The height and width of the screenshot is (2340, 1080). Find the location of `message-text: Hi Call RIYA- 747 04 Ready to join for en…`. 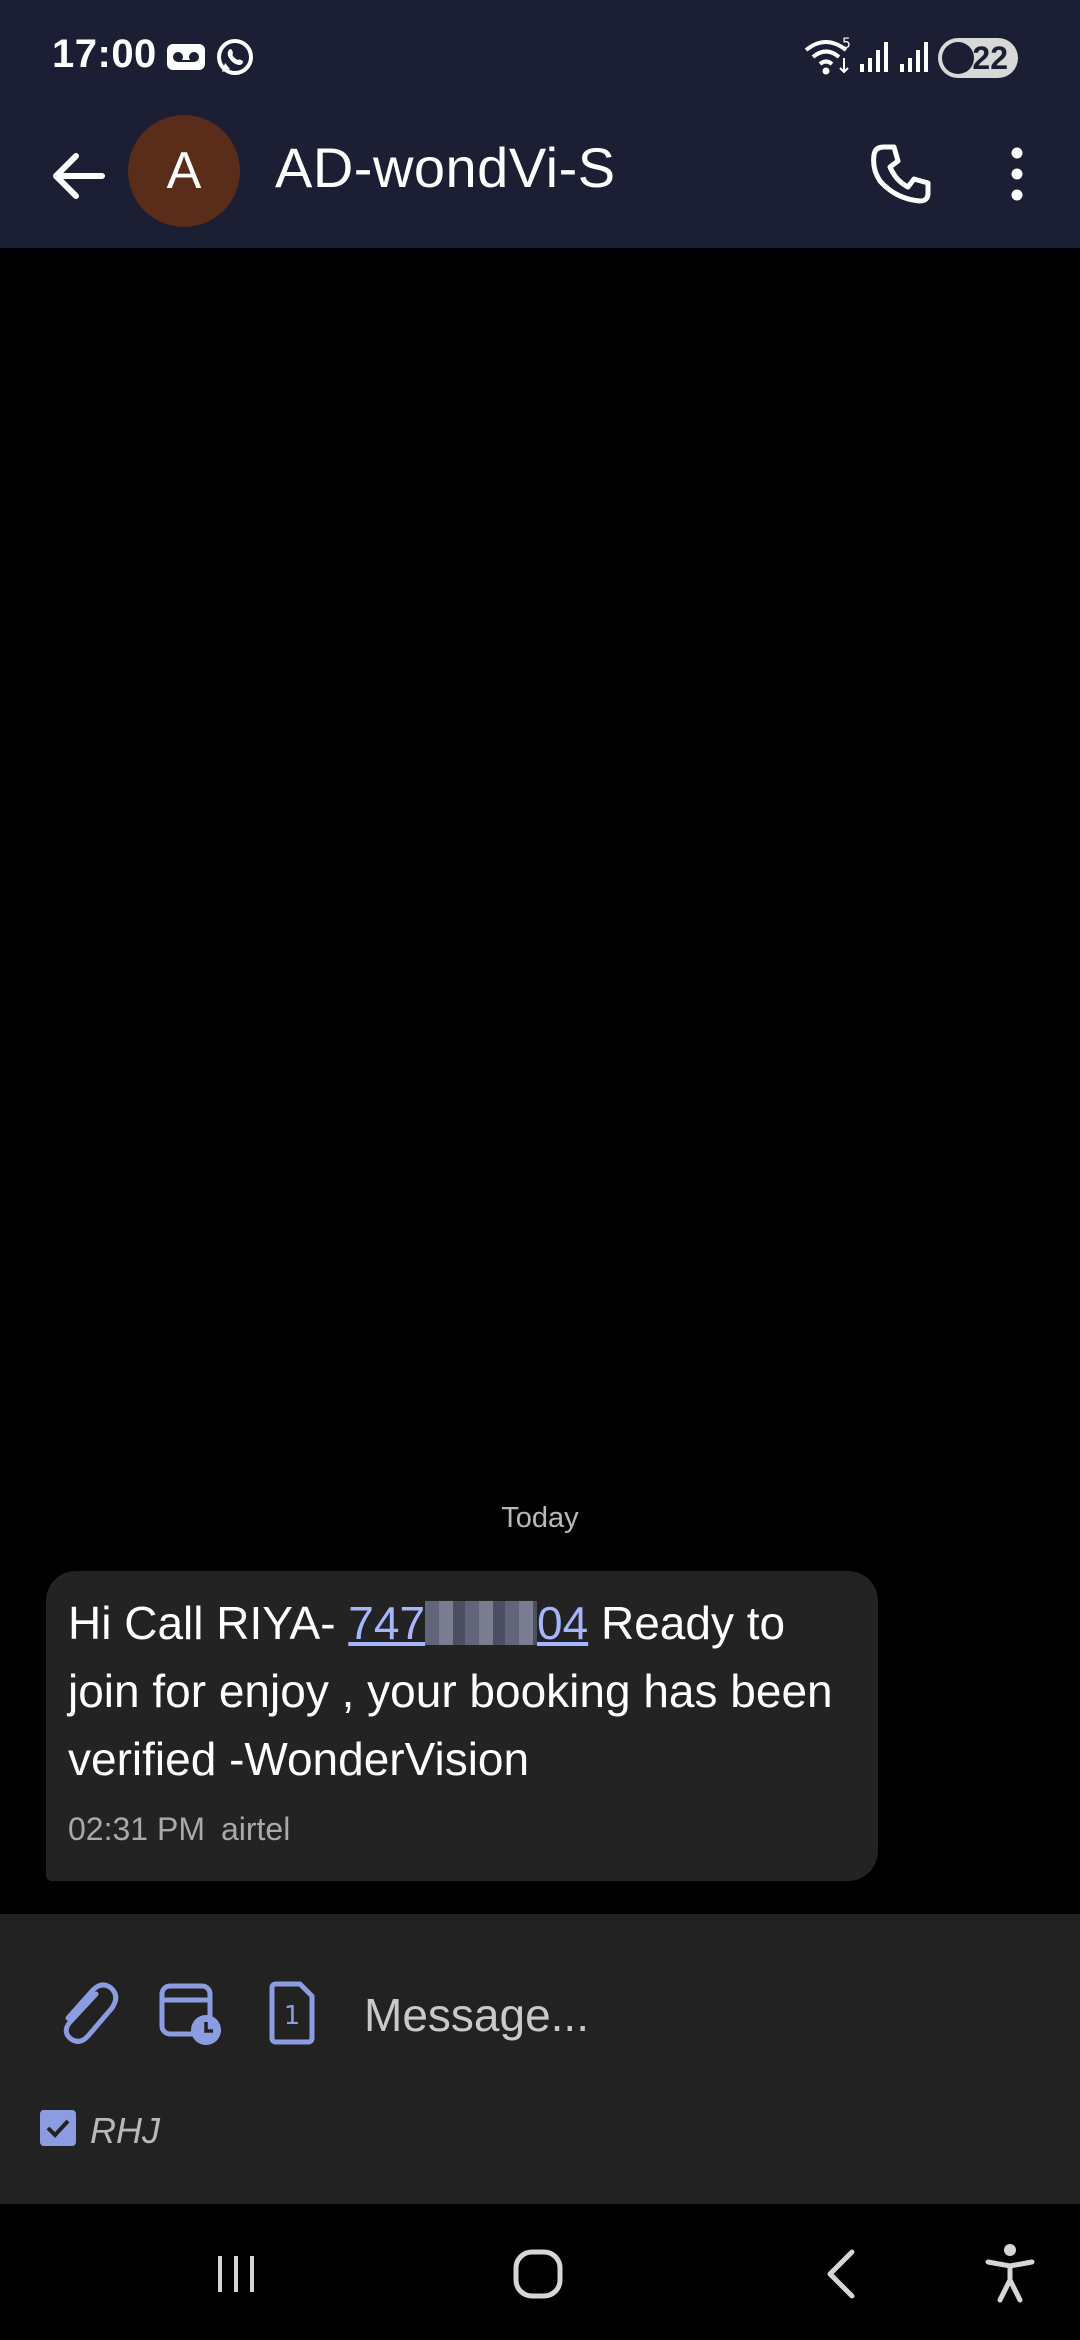

message-text: Hi Call RIYA- 747 04 Ready to join for en… is located at coordinates (461, 1691).